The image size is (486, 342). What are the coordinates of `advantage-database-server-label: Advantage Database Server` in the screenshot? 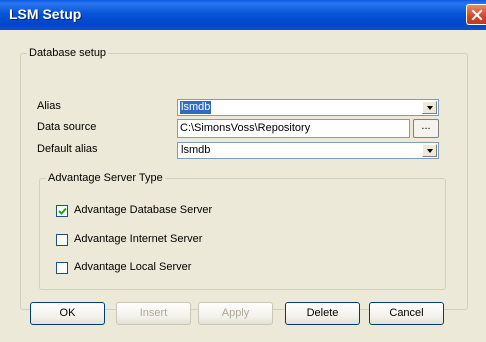 It's located at (143, 210).